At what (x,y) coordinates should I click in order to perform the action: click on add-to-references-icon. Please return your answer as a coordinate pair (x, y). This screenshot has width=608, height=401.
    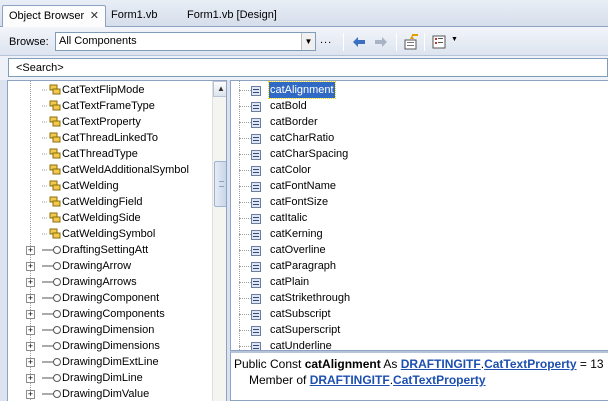
    Looking at the image, I should click on (411, 42).